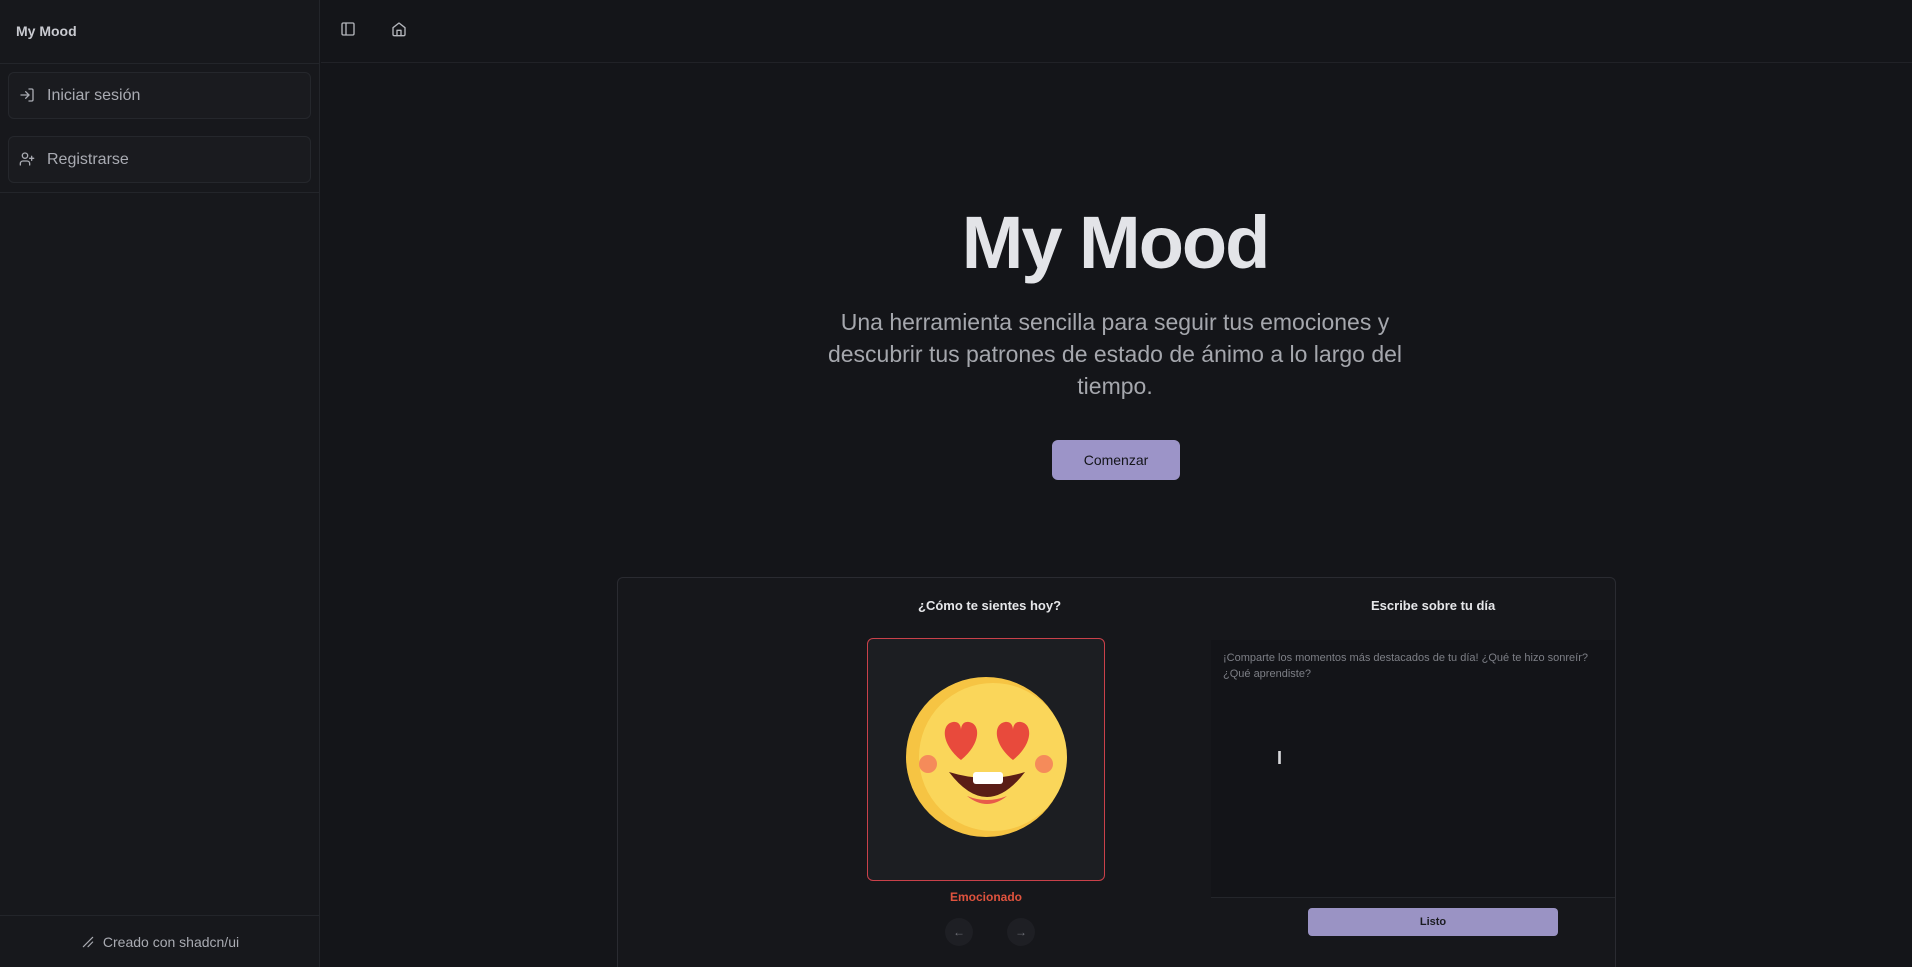 The image size is (1912, 967). I want to click on home-button, so click(399, 31).